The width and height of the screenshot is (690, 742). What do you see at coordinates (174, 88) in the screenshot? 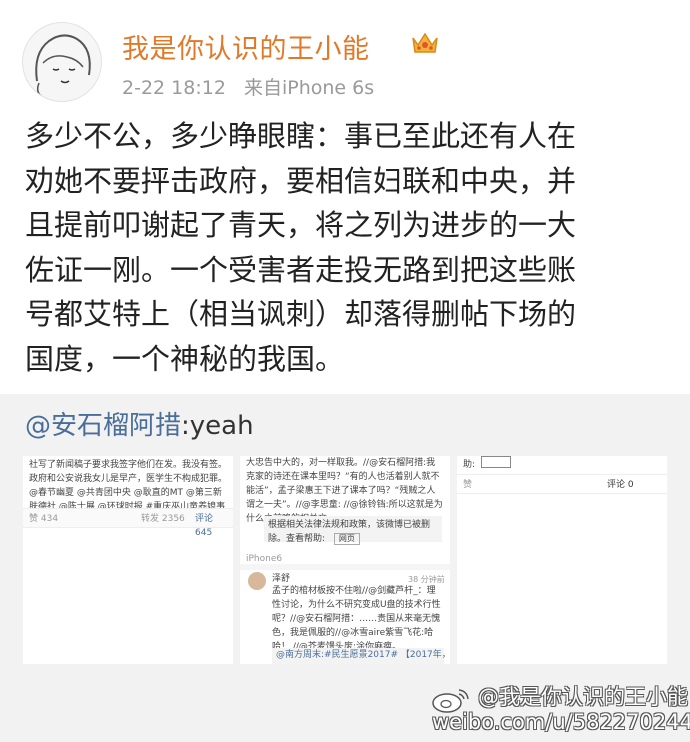
I see `post-time: 2-22 18:12` at bounding box center [174, 88].